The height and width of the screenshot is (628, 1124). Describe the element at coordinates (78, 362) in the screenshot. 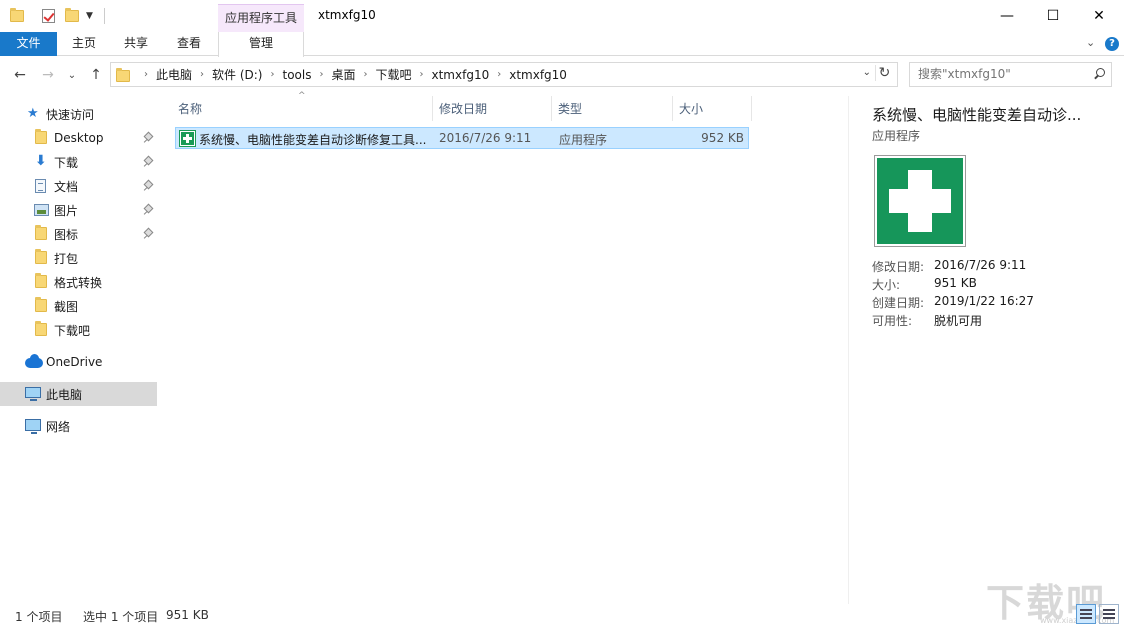

I see `sidebar-onedrive: OneDrive` at that location.